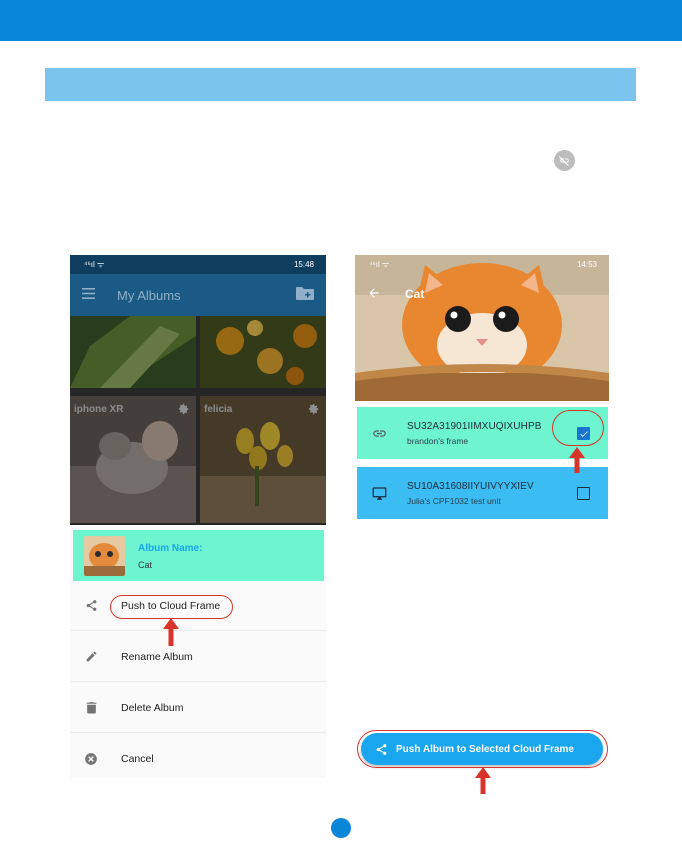 The height and width of the screenshot is (852, 682). I want to click on cancel-item: Cancel, so click(198, 756).